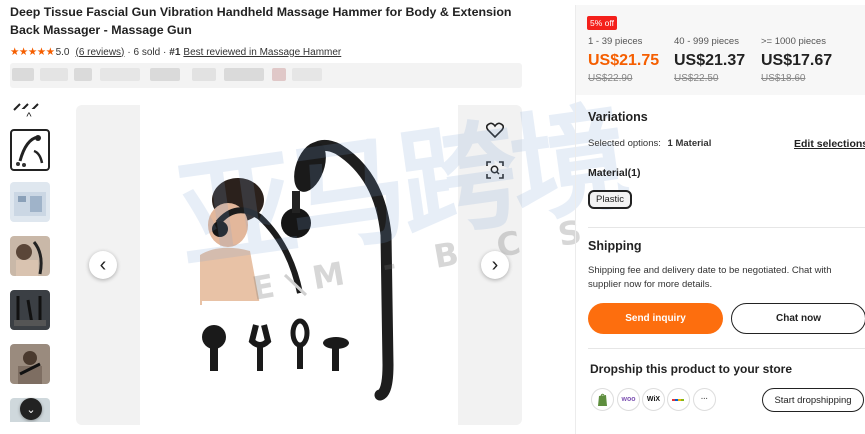  I want to click on tier-price: US$17.67, so click(797, 60).